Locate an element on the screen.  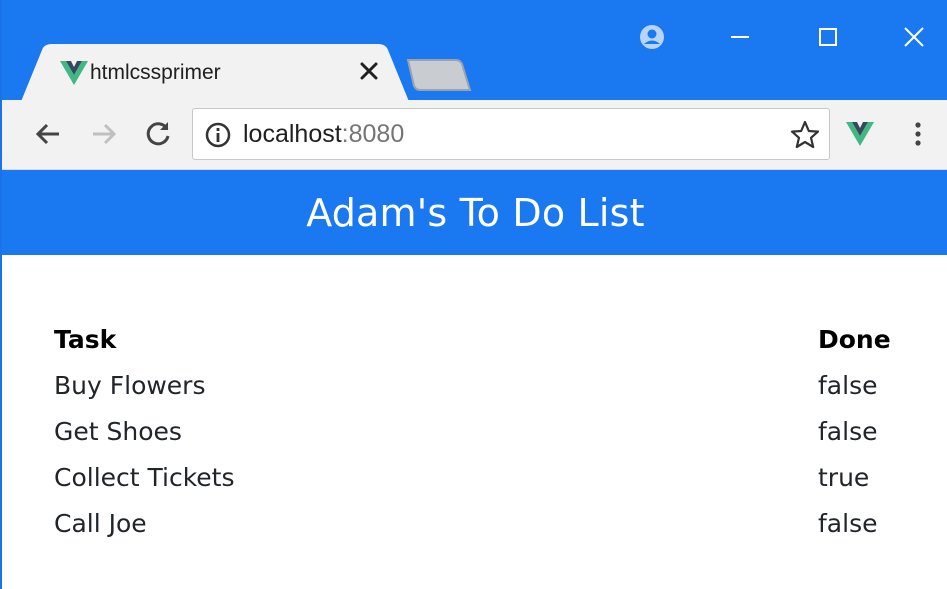
tab-title: htmlcssprimer is located at coordinates (155, 72).